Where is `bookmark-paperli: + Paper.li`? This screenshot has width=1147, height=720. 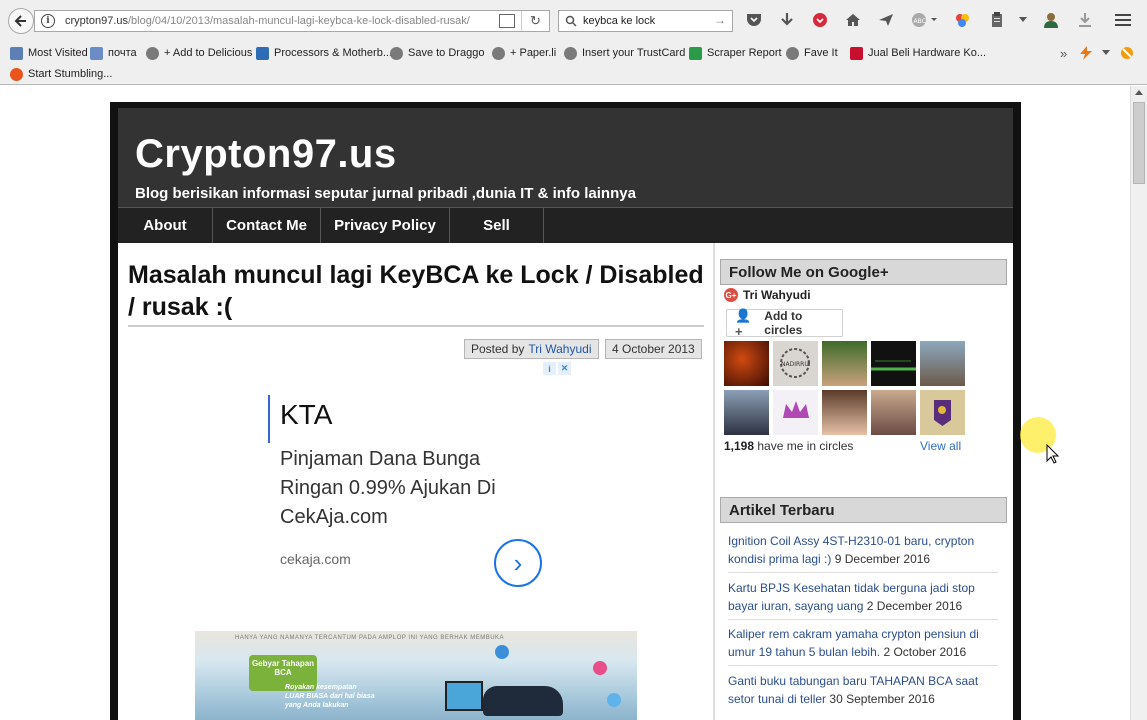
bookmark-paperli: + Paper.li is located at coordinates (524, 53).